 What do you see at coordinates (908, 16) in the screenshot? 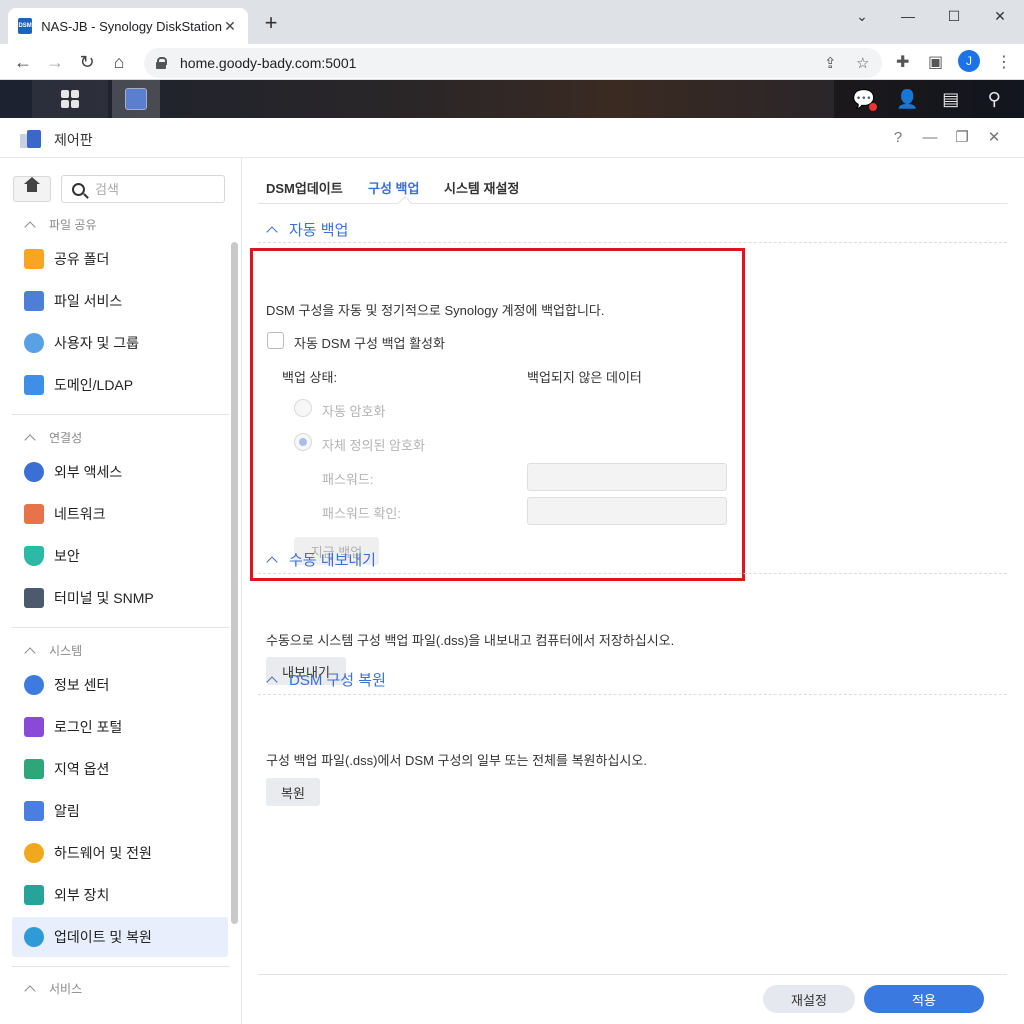
I see `minimize-window-icon: —` at bounding box center [908, 16].